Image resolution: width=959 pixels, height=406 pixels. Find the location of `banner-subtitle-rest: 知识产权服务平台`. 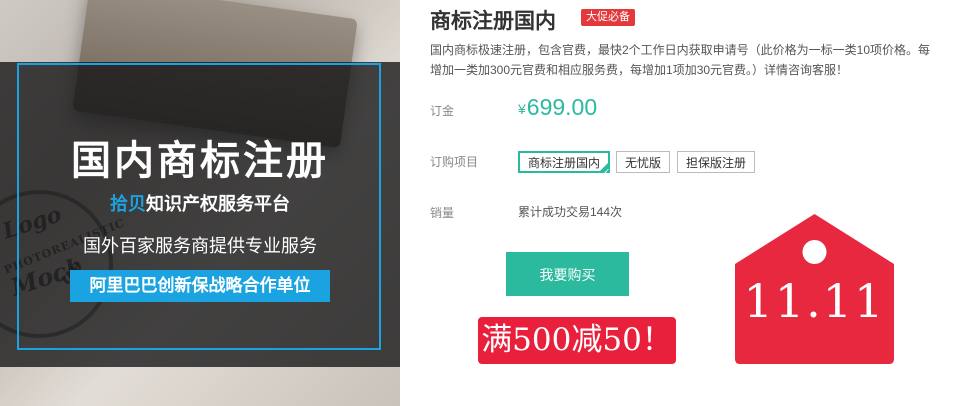

banner-subtitle-rest: 知识产权服务平台 is located at coordinates (218, 204).